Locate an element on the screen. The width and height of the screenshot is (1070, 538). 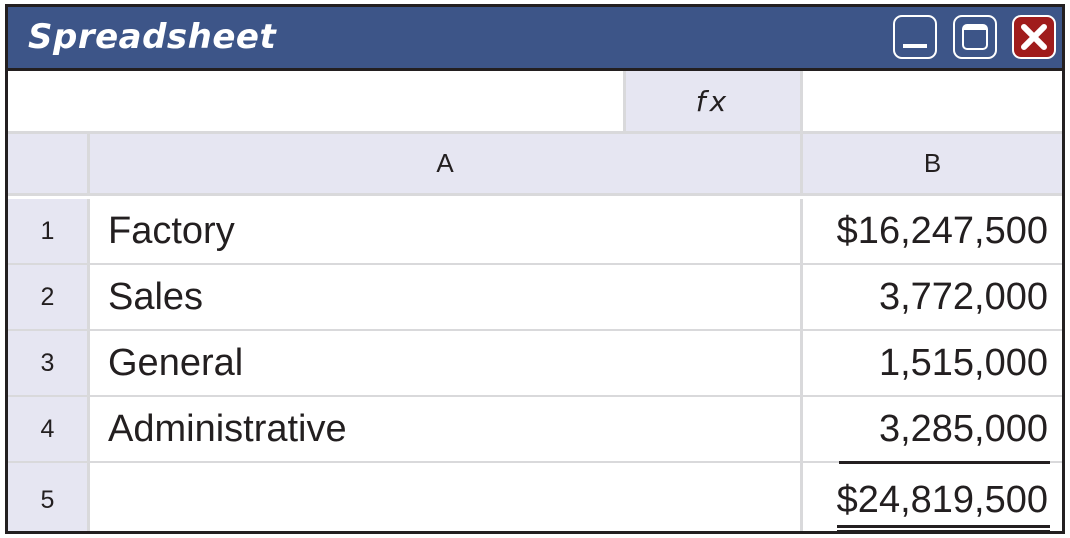
cell-b5-value: $24,819,500 is located at coordinates (942, 500).